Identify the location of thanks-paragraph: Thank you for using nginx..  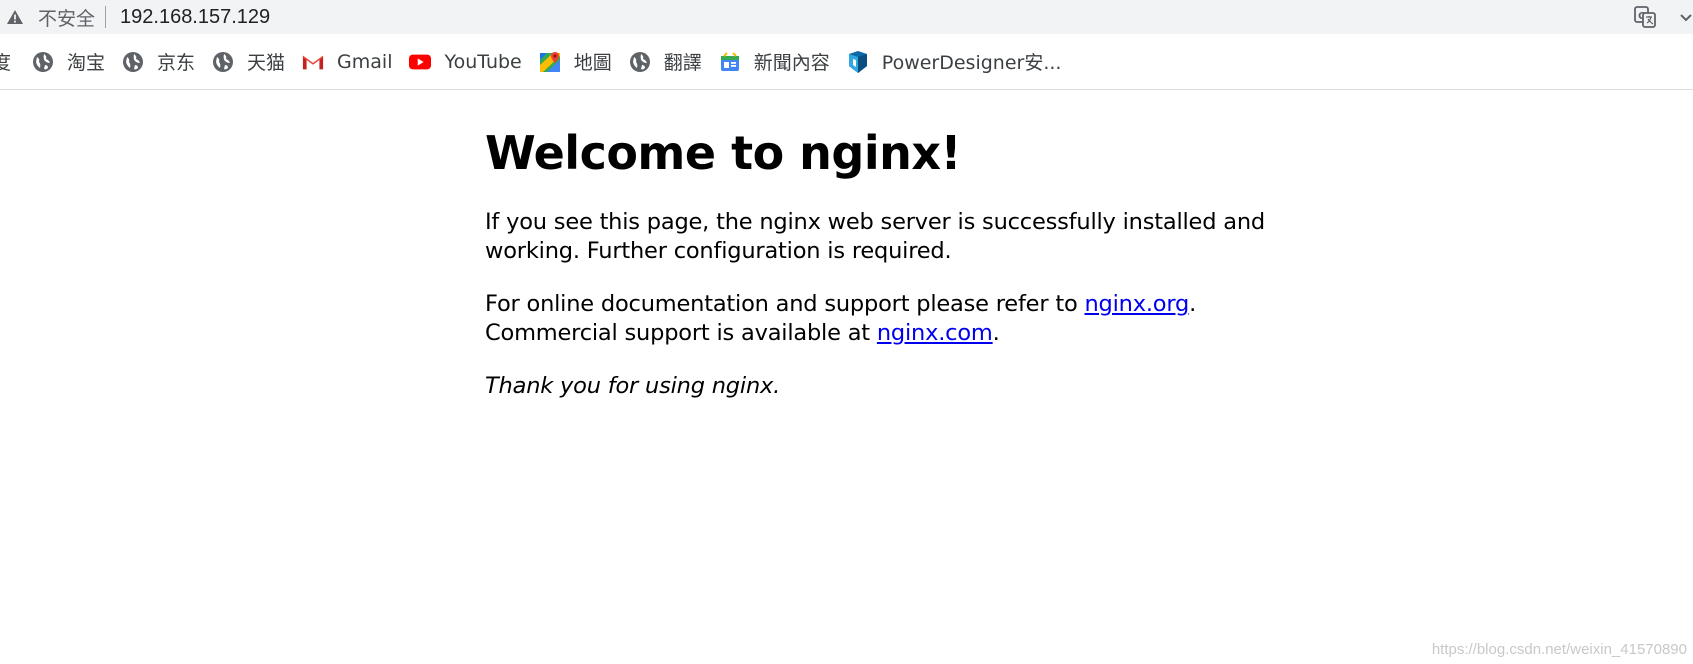
(633, 386).